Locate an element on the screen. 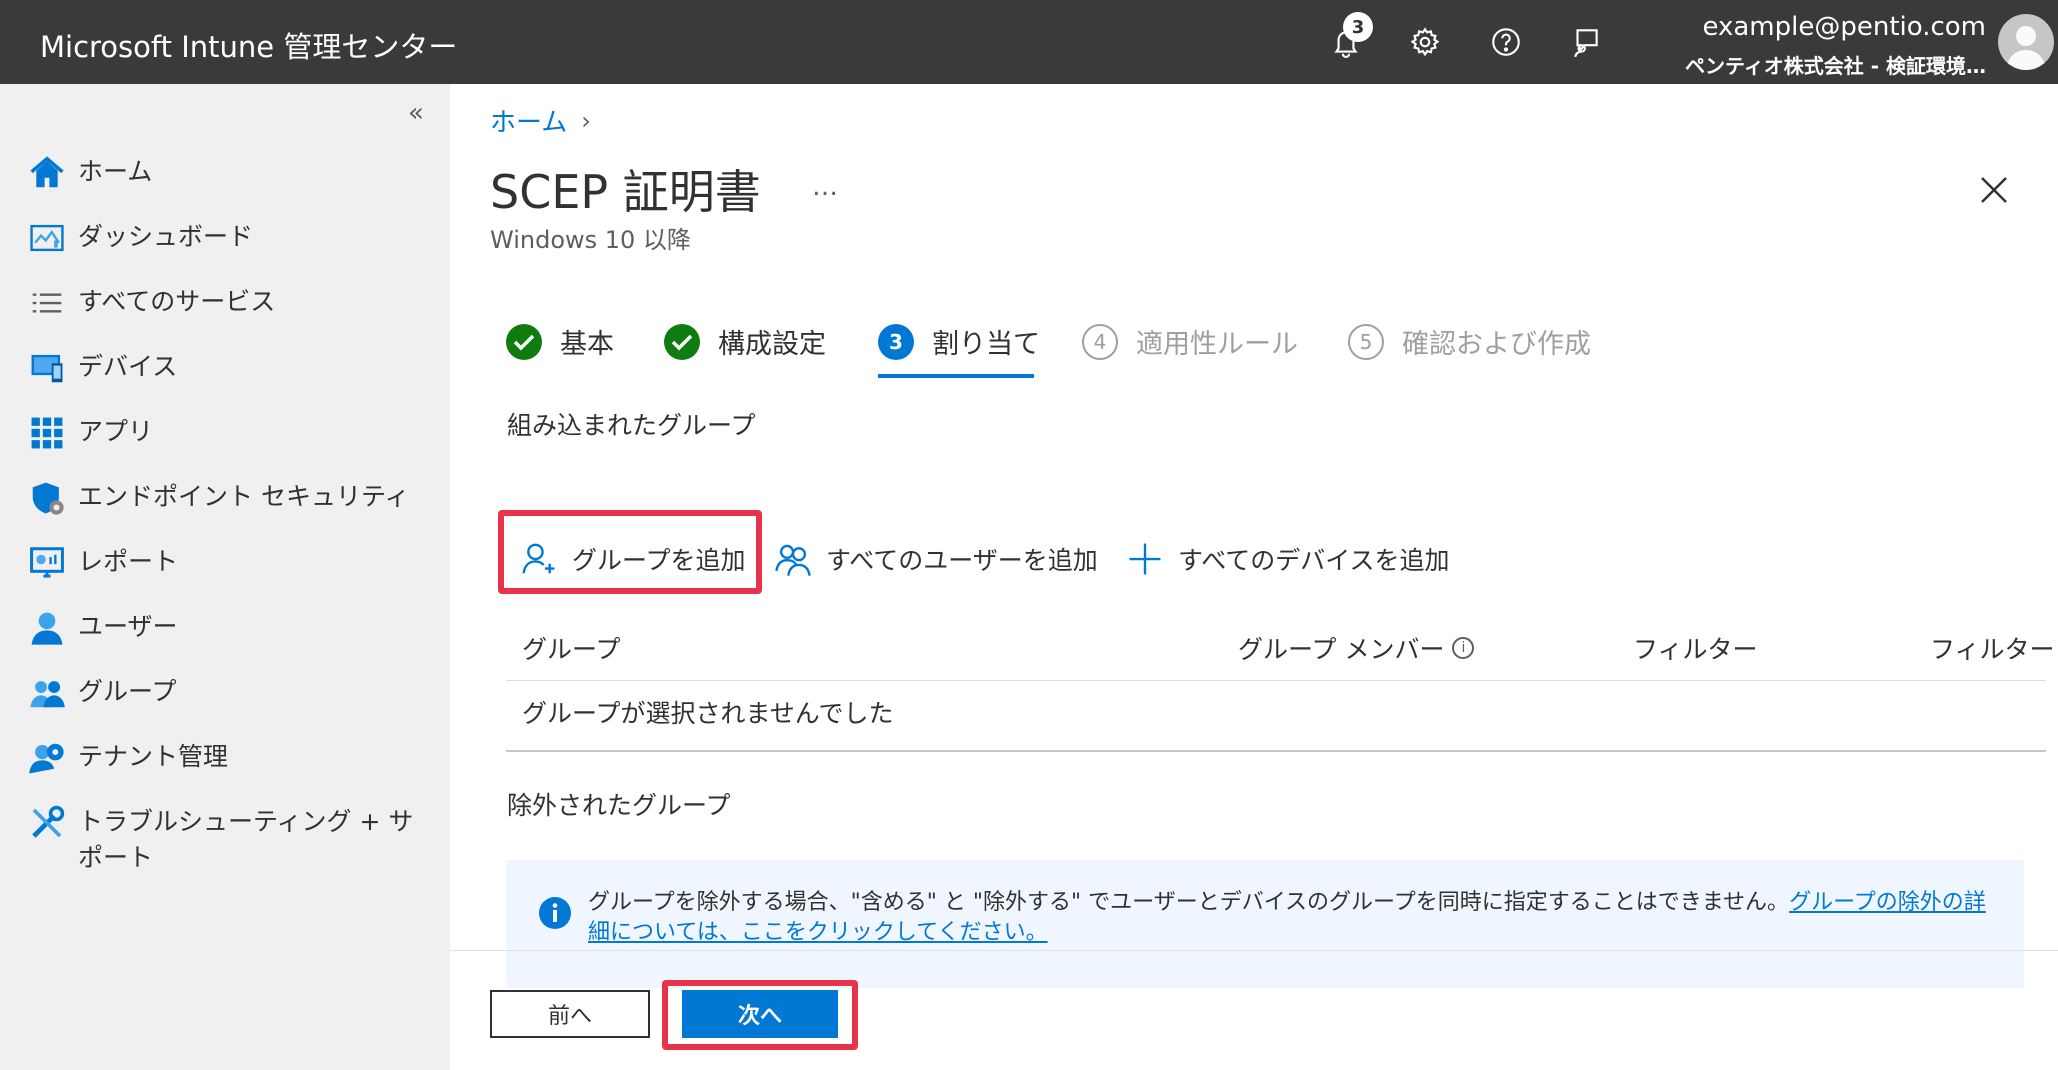  sidebar-item-groups: グループ is located at coordinates (228, 693).